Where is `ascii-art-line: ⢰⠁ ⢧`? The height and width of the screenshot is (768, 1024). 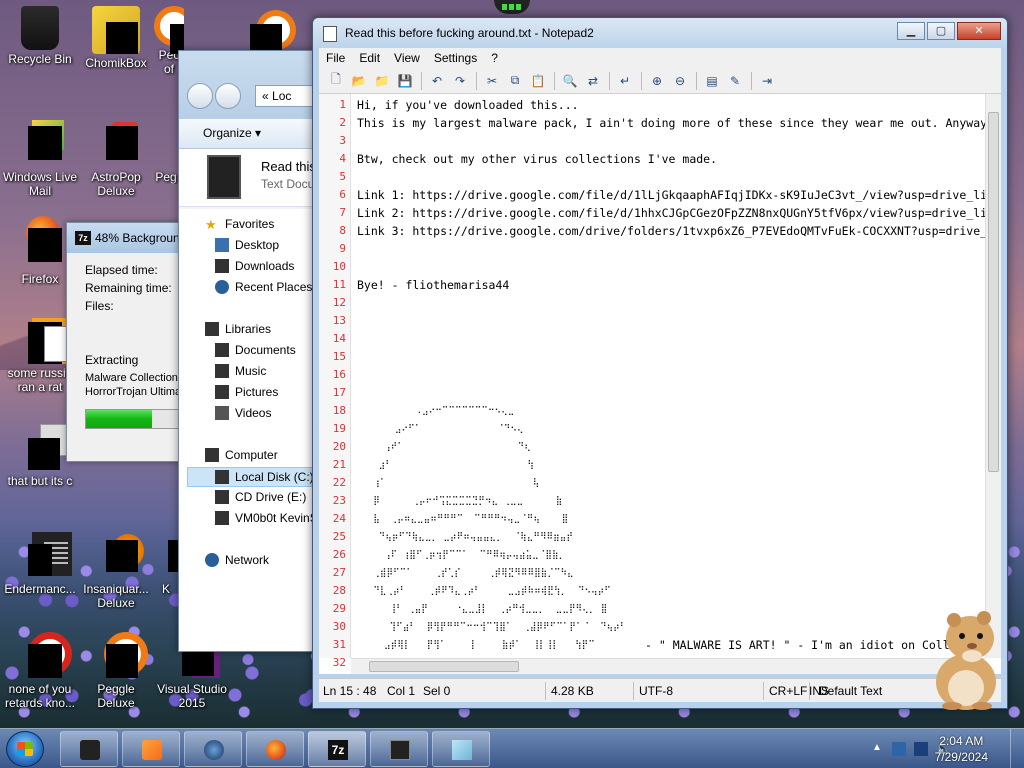 ascii-art-line: ⢰⠁ ⢧ is located at coordinates (448, 483).